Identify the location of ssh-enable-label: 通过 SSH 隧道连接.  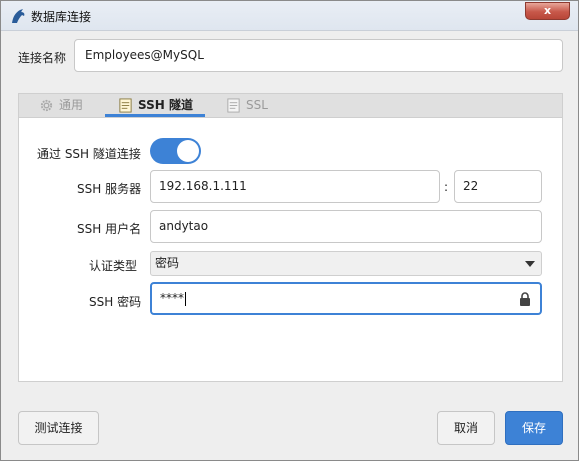
(89, 154).